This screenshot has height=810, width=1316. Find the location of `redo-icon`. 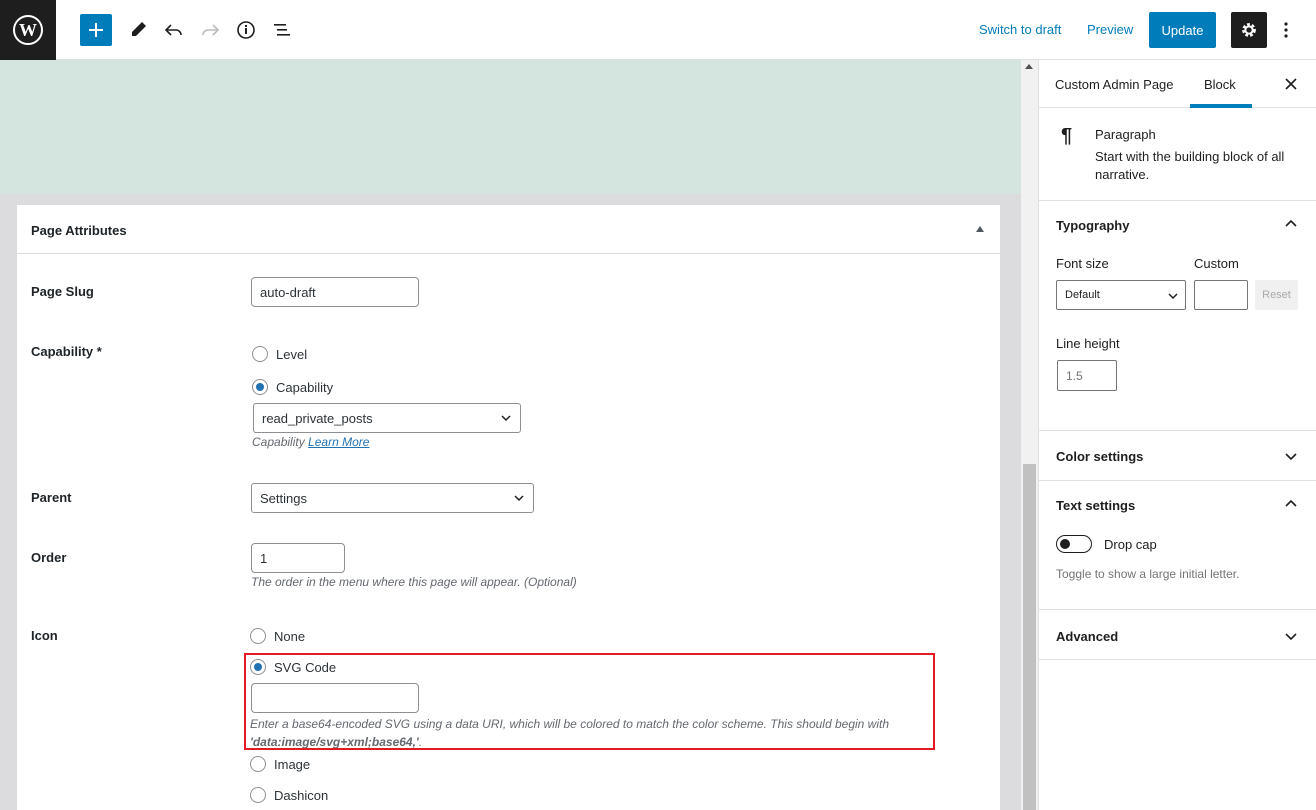

redo-icon is located at coordinates (210, 30).